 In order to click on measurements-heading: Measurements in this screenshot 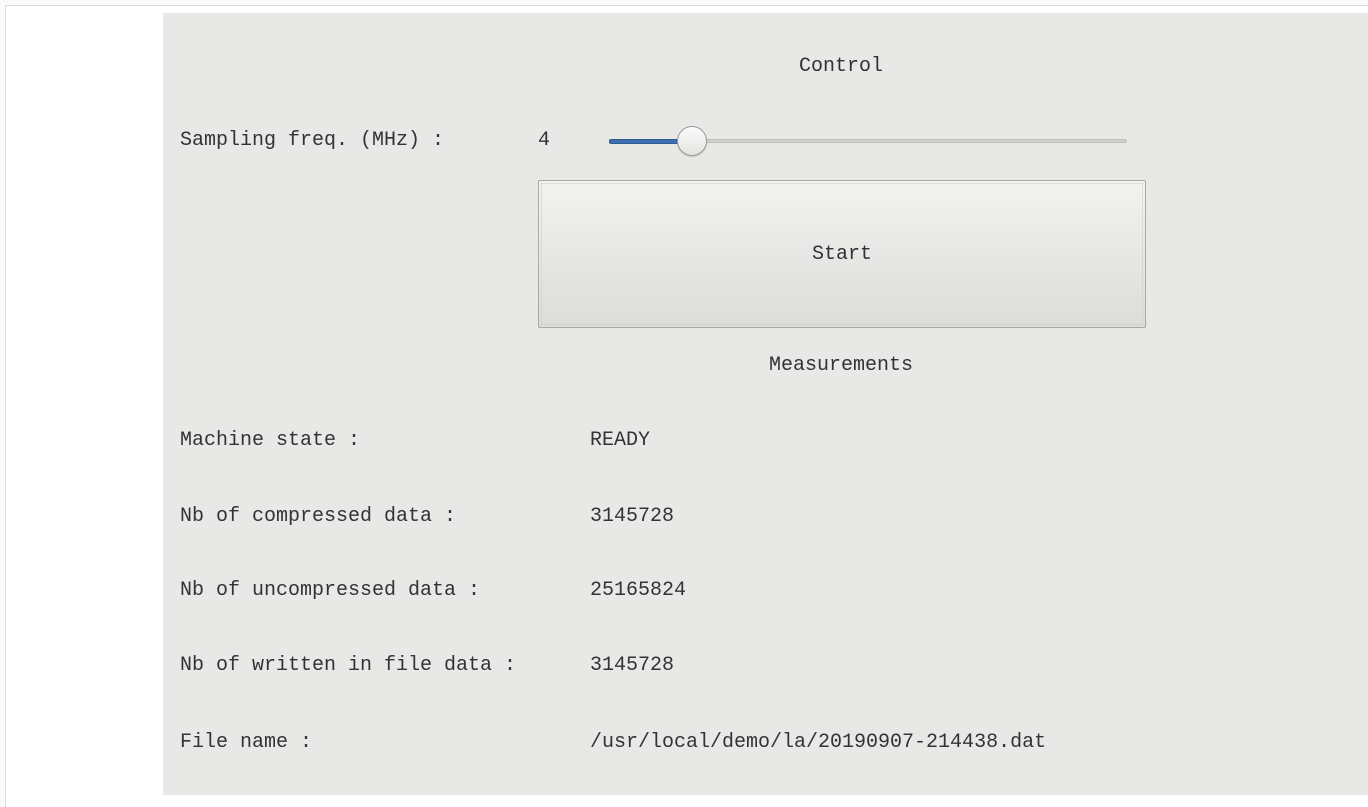, I will do `click(841, 365)`.